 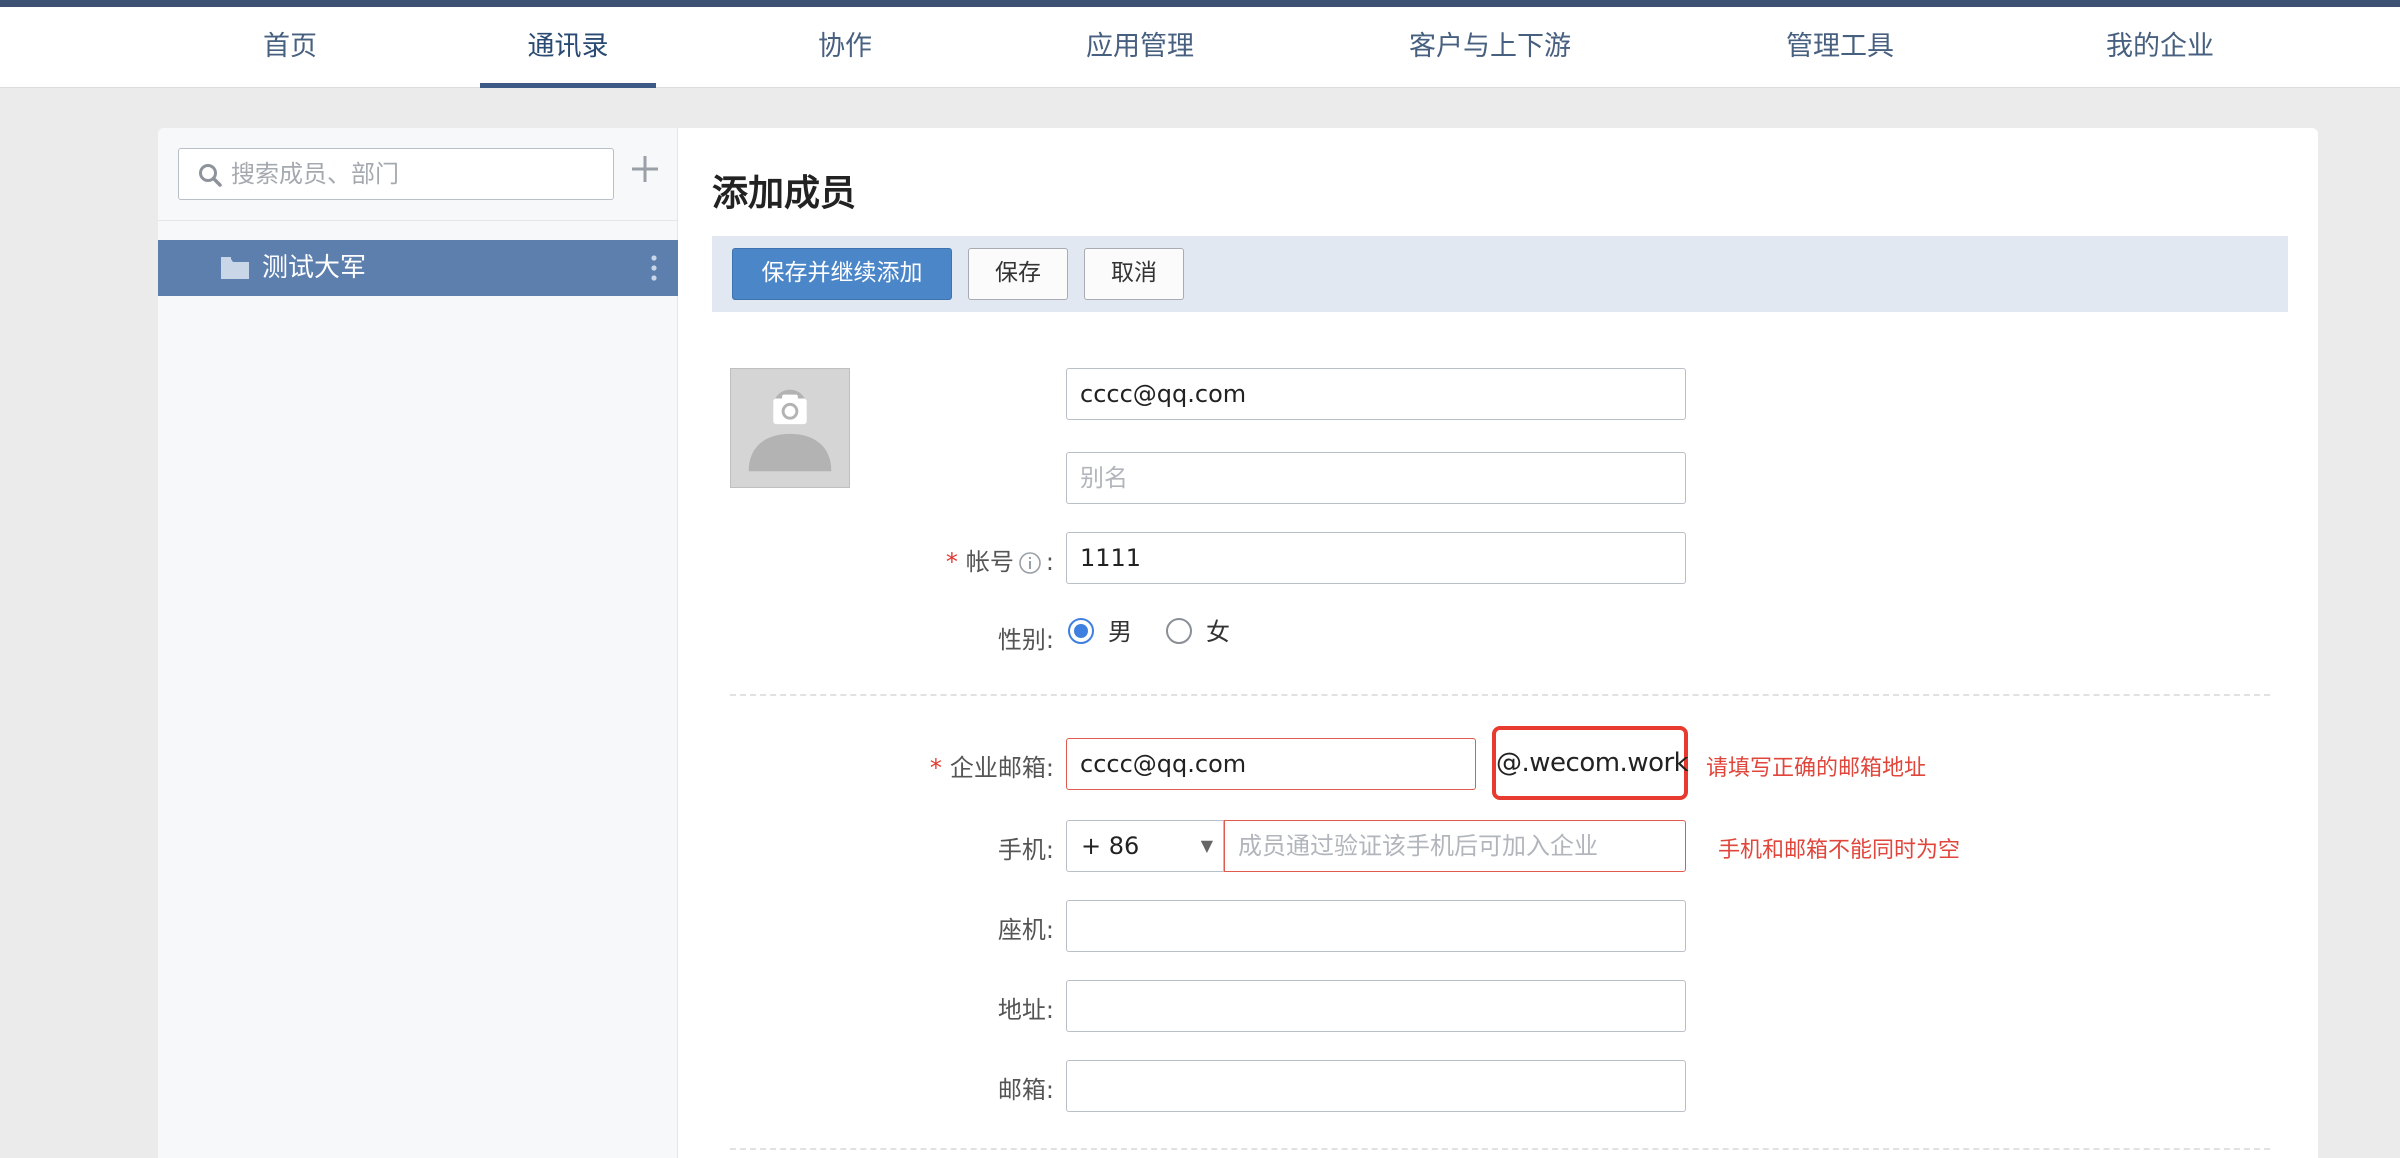 What do you see at coordinates (1025, 1010) in the screenshot?
I see `address-label: 地址:` at bounding box center [1025, 1010].